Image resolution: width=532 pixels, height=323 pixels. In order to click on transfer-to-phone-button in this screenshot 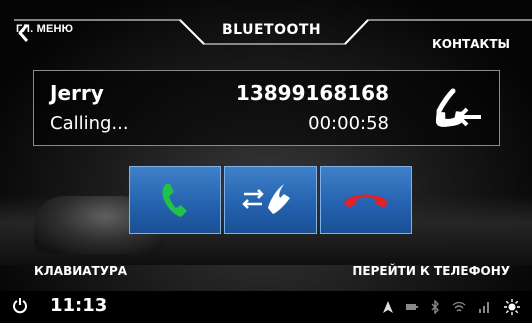, I will do `click(270, 200)`.